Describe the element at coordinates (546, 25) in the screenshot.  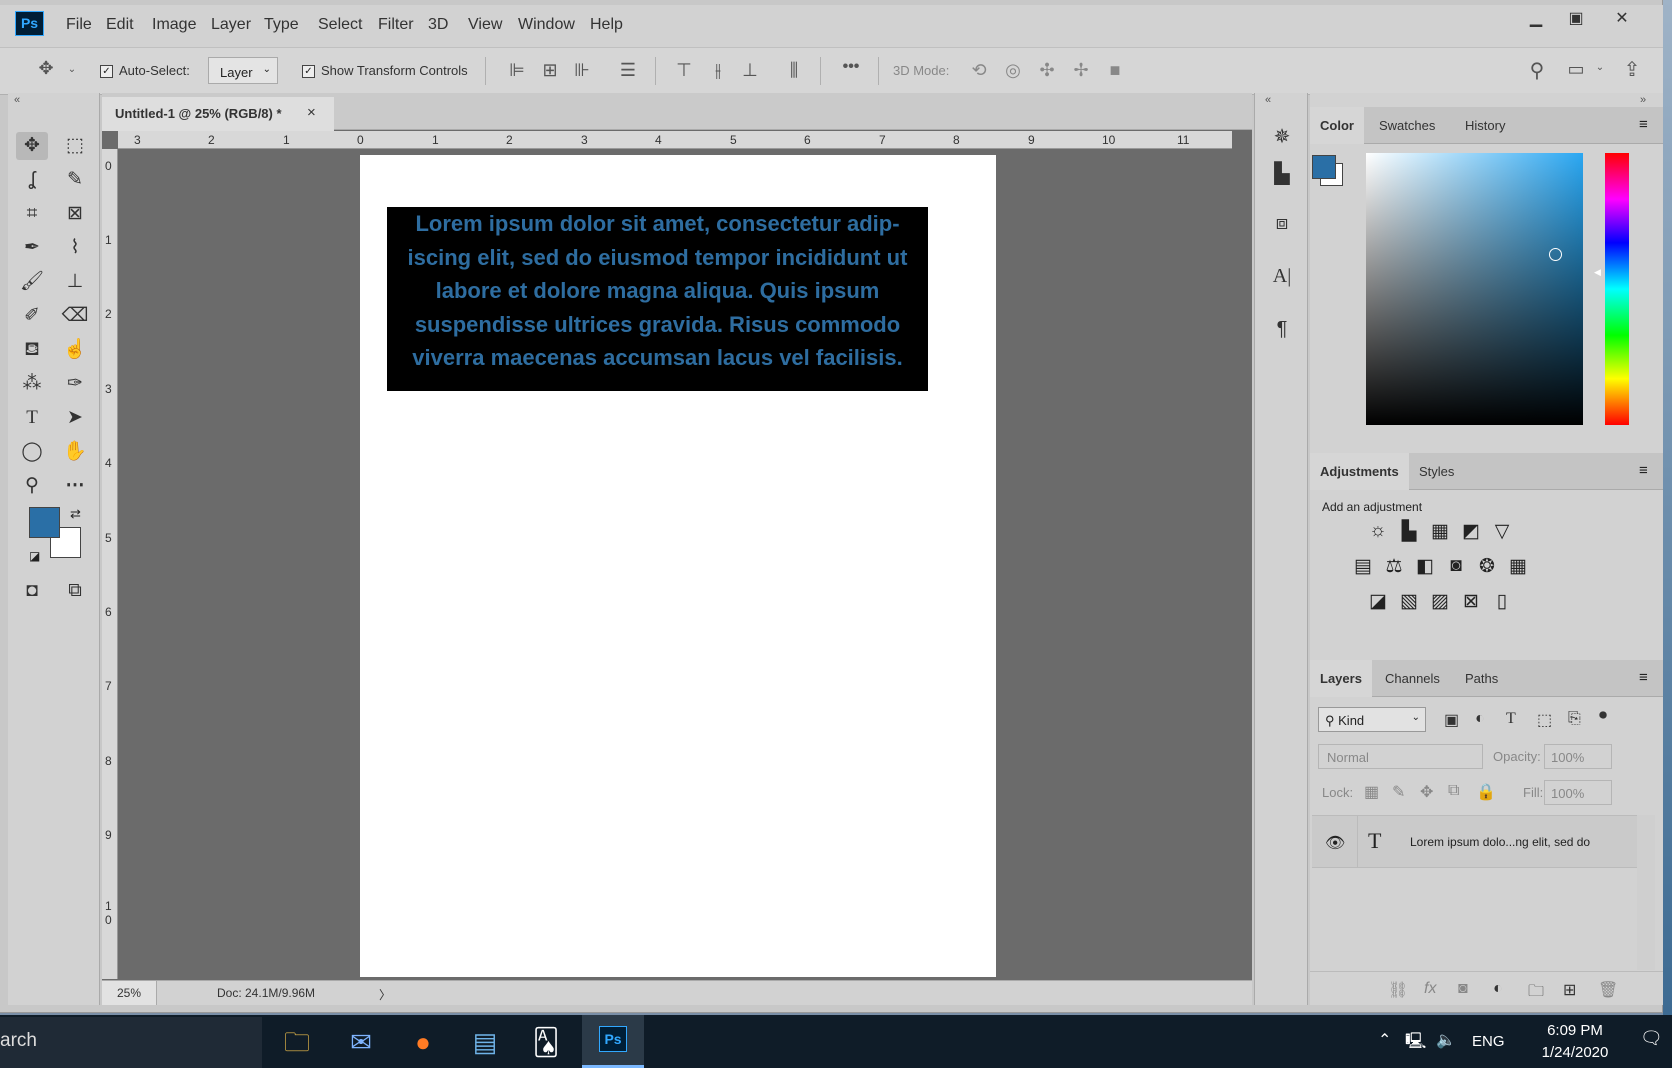
I see `menu-window: Window` at that location.